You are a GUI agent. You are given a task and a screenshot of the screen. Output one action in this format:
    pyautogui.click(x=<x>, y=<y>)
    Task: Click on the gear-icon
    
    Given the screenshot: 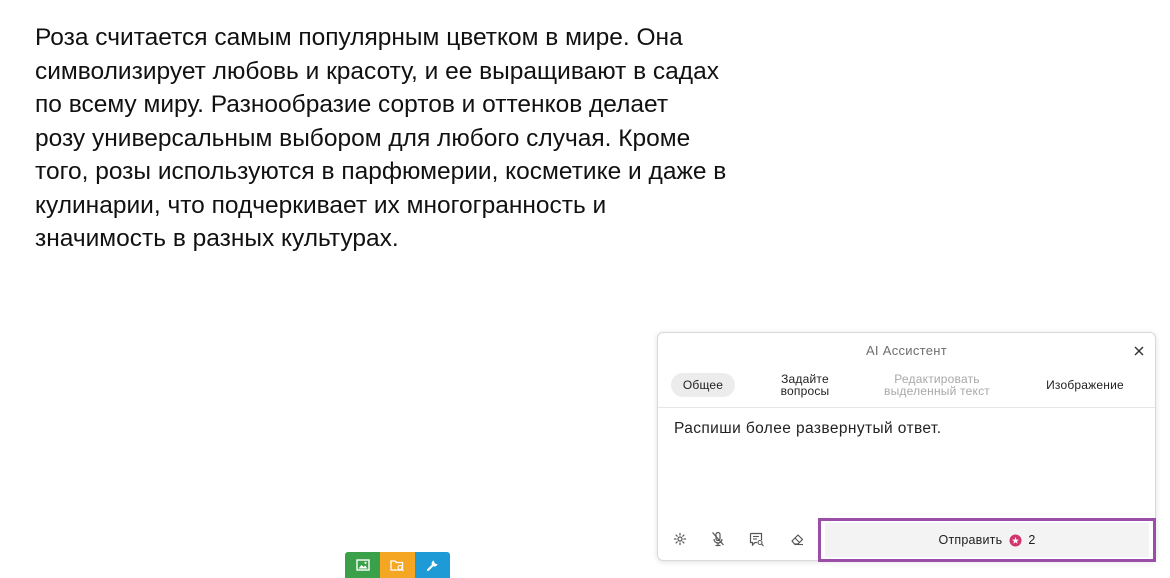 What is the action you would take?
    pyautogui.click(x=680, y=539)
    